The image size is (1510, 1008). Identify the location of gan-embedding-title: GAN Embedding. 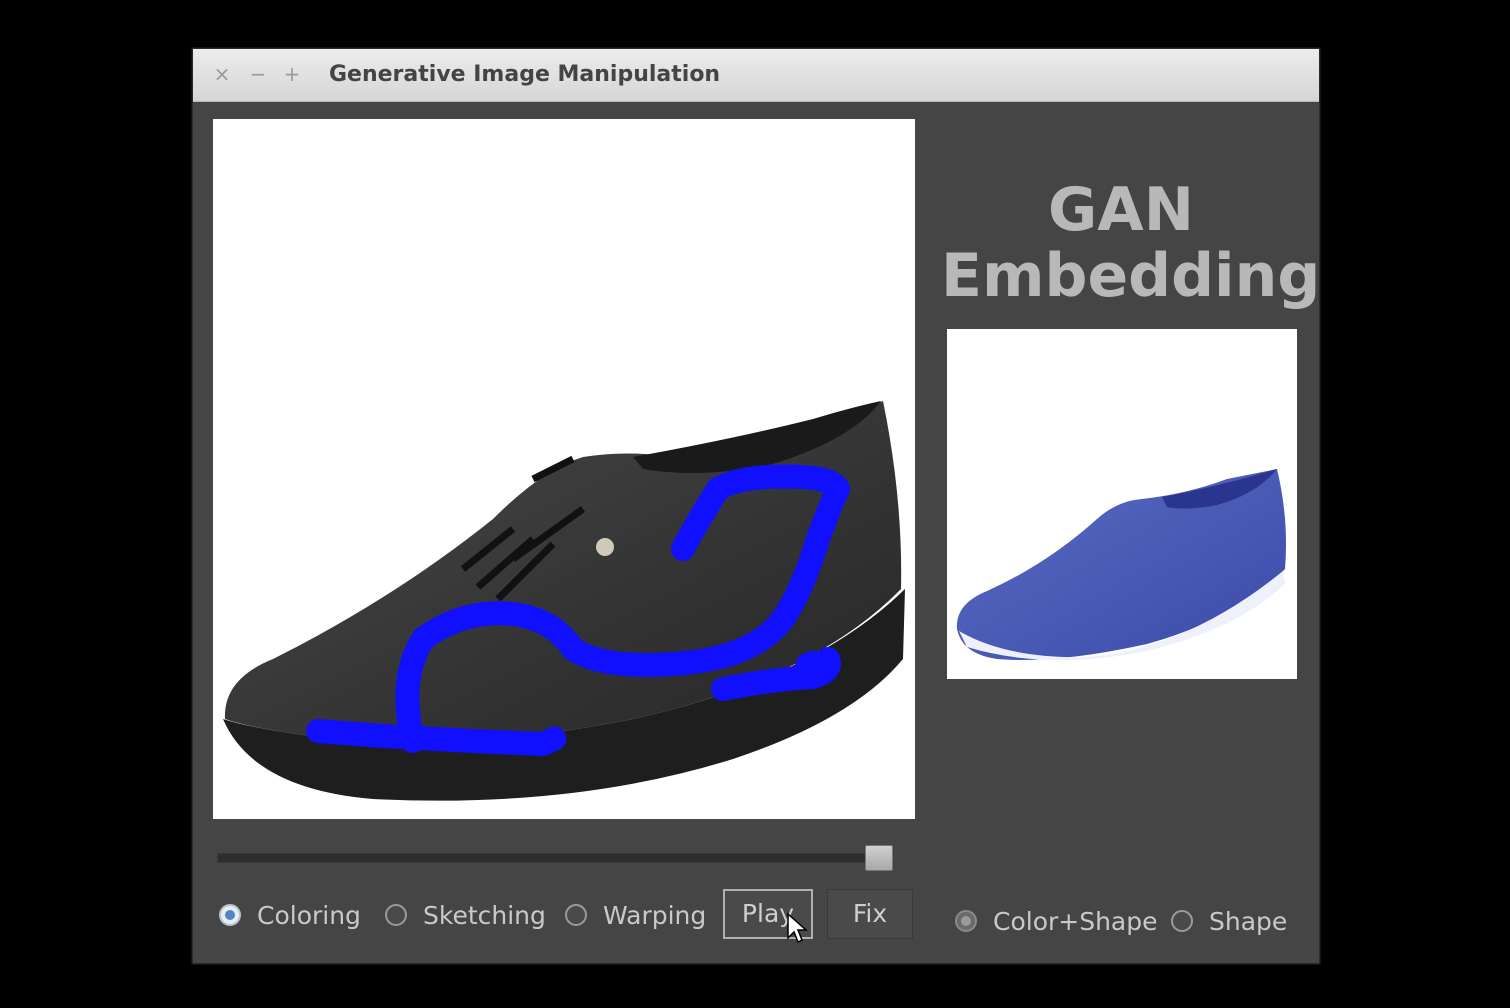
(1131, 243).